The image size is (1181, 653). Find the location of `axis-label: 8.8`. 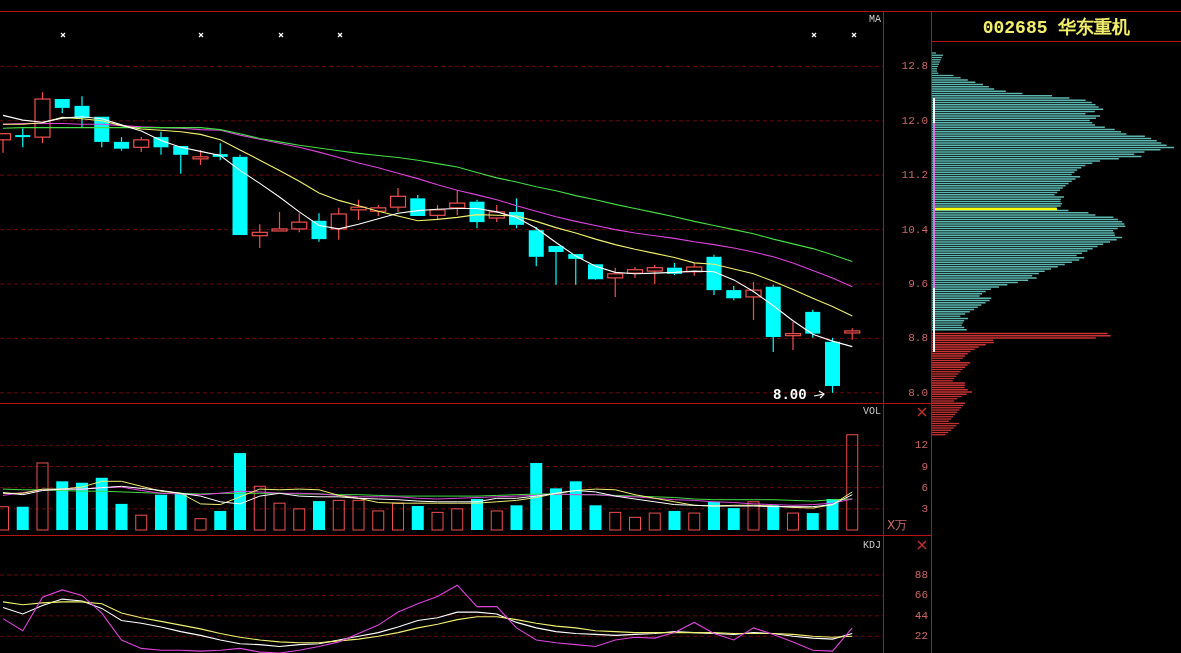

axis-label: 8.8 is located at coordinates (918, 338).